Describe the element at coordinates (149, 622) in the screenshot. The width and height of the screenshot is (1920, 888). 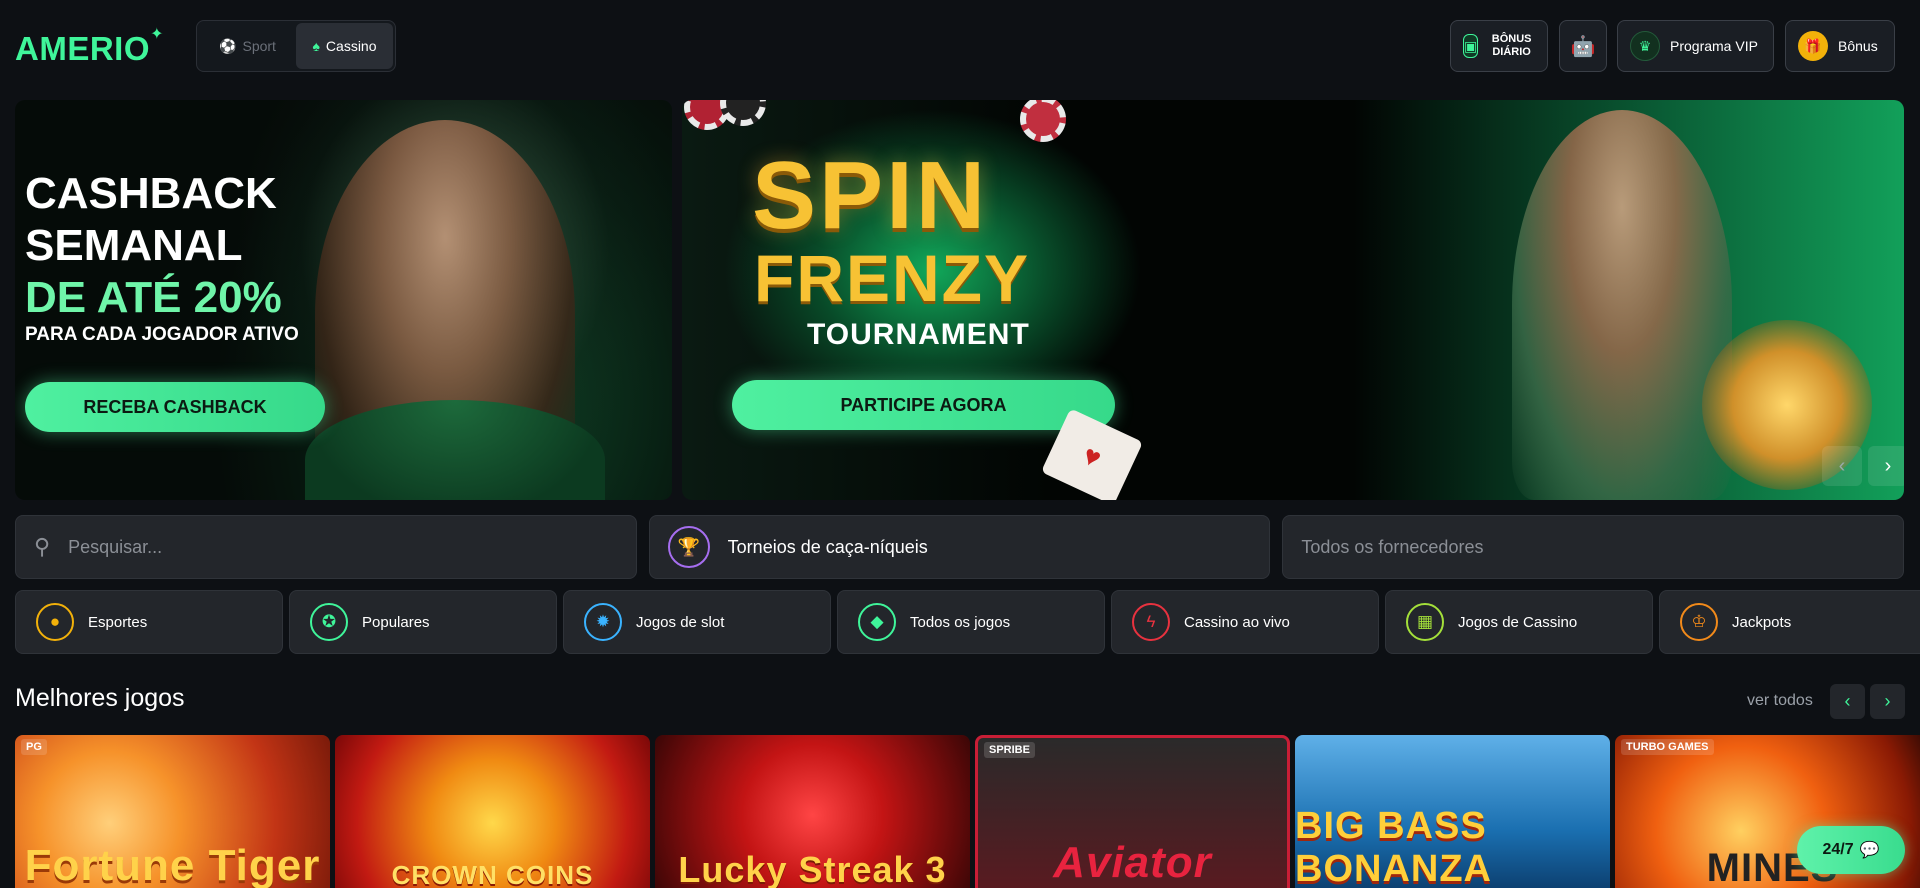
I see `category-esportes: ● Esportes` at that location.